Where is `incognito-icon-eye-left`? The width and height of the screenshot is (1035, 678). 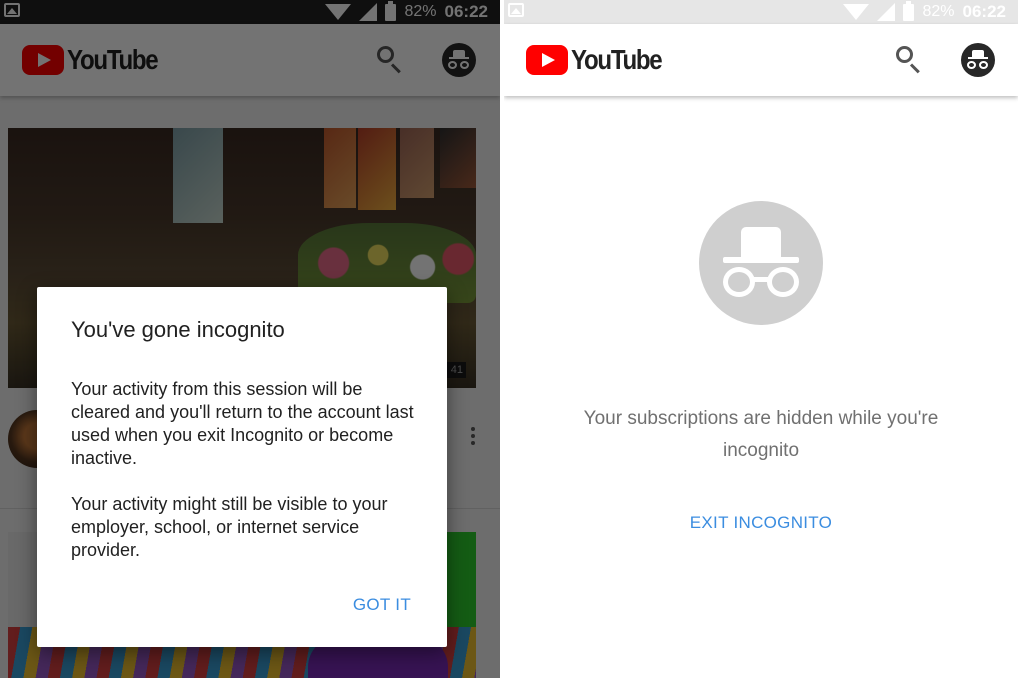 incognito-icon-eye-left is located at coordinates (971, 65).